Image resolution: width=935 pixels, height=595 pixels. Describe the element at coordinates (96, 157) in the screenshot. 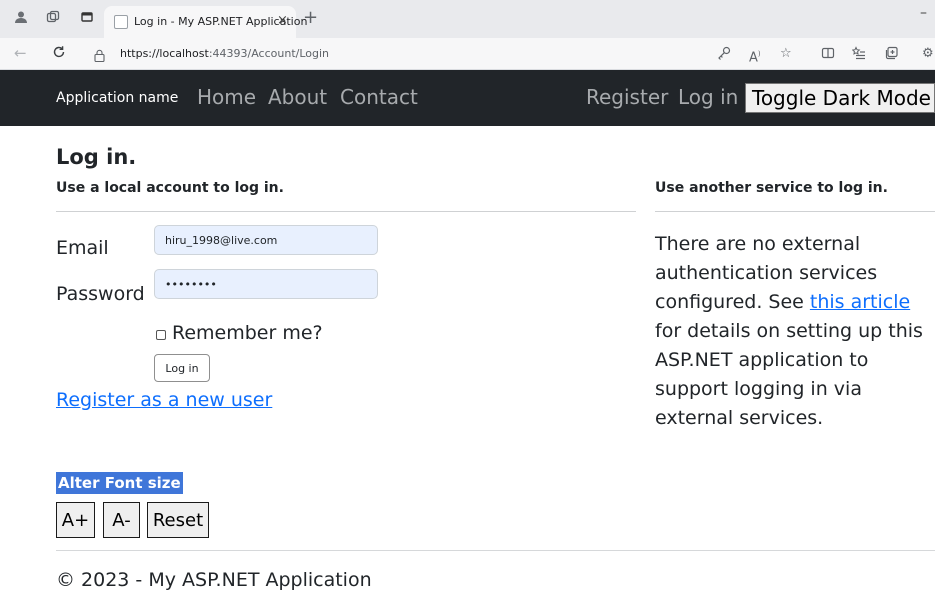

I see `page-title: Log in.` at that location.